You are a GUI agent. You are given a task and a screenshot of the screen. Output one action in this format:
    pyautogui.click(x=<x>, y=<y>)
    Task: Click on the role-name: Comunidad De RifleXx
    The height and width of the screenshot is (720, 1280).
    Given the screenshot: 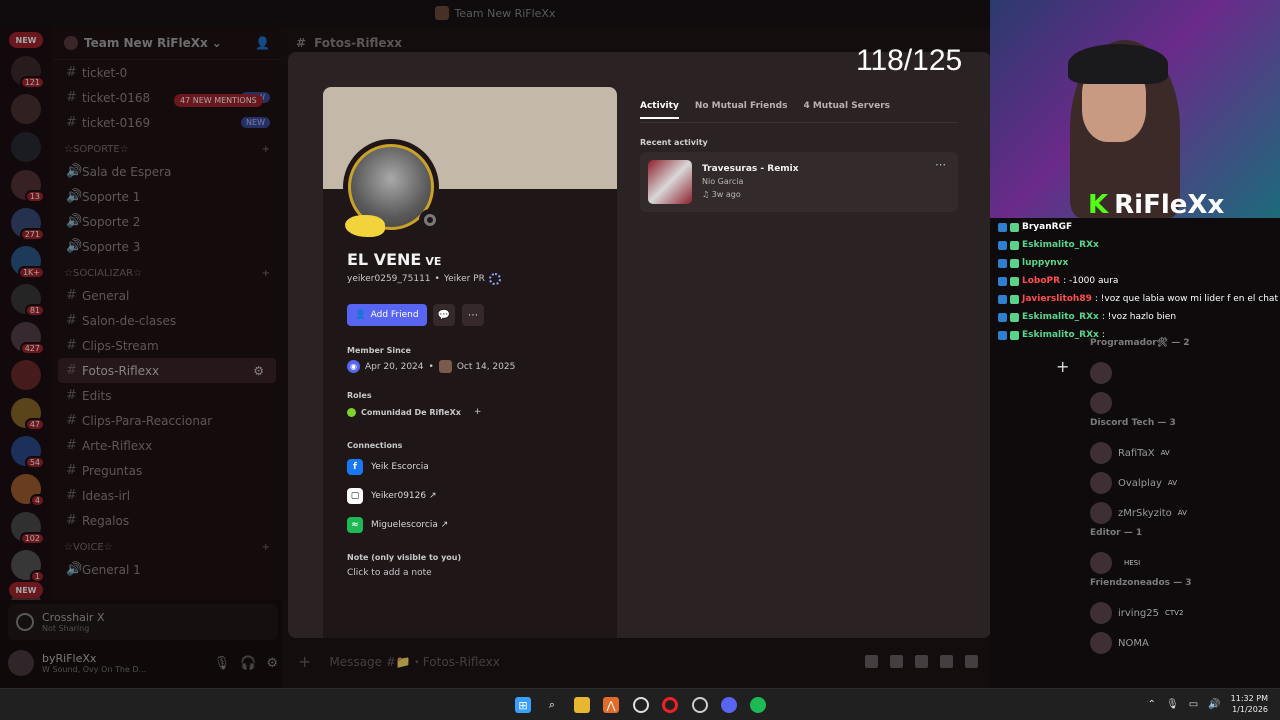 What is the action you would take?
    pyautogui.click(x=411, y=412)
    